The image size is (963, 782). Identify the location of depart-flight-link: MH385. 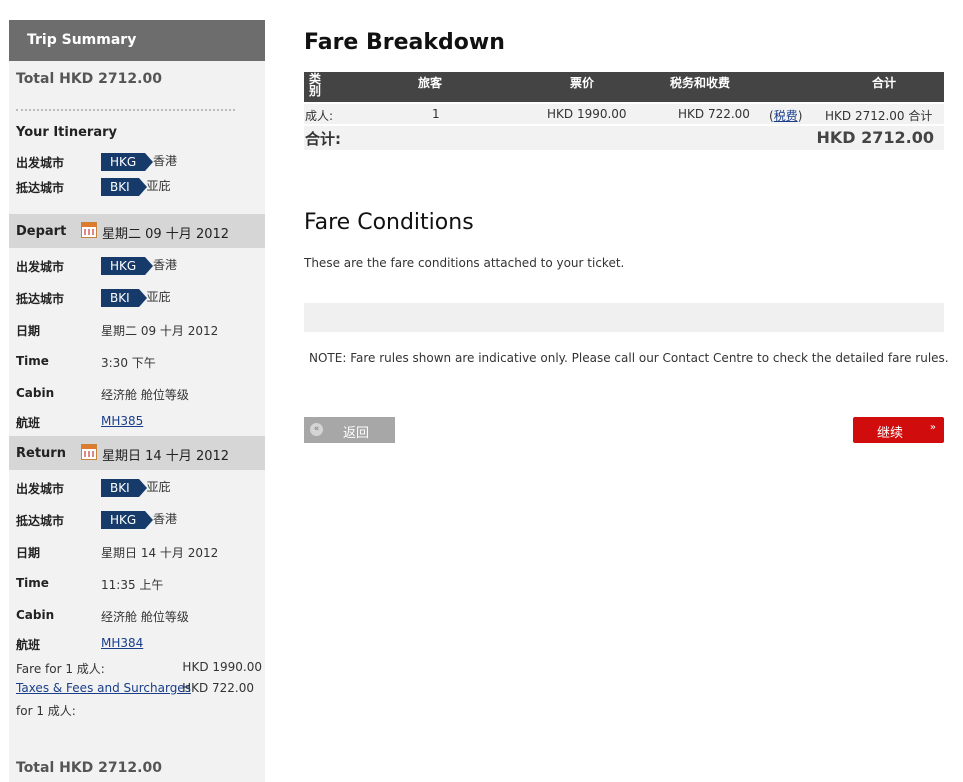
(122, 421).